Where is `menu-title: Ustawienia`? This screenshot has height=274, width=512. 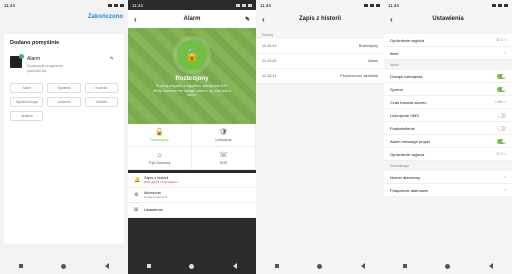 menu-title: Ustawienia is located at coordinates (153, 210).